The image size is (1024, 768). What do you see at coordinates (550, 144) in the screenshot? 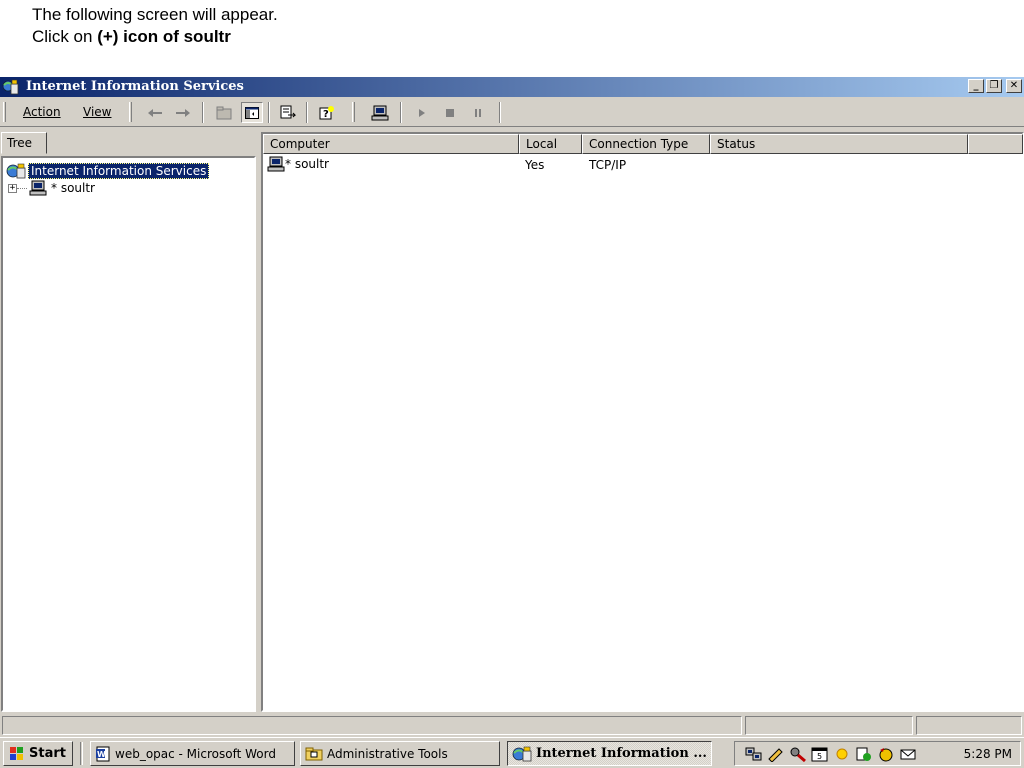
I see `column-header-local: Local` at bounding box center [550, 144].